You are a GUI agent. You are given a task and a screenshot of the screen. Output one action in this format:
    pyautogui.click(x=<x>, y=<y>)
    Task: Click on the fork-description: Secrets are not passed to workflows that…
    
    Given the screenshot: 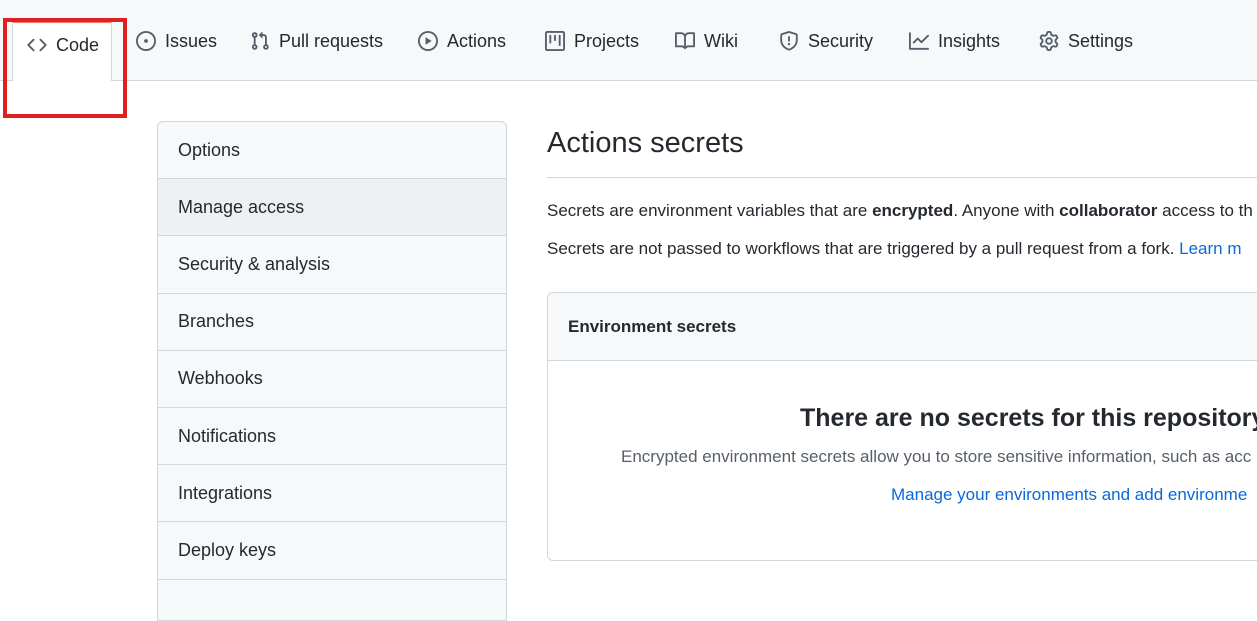 What is the action you would take?
    pyautogui.click(x=894, y=249)
    